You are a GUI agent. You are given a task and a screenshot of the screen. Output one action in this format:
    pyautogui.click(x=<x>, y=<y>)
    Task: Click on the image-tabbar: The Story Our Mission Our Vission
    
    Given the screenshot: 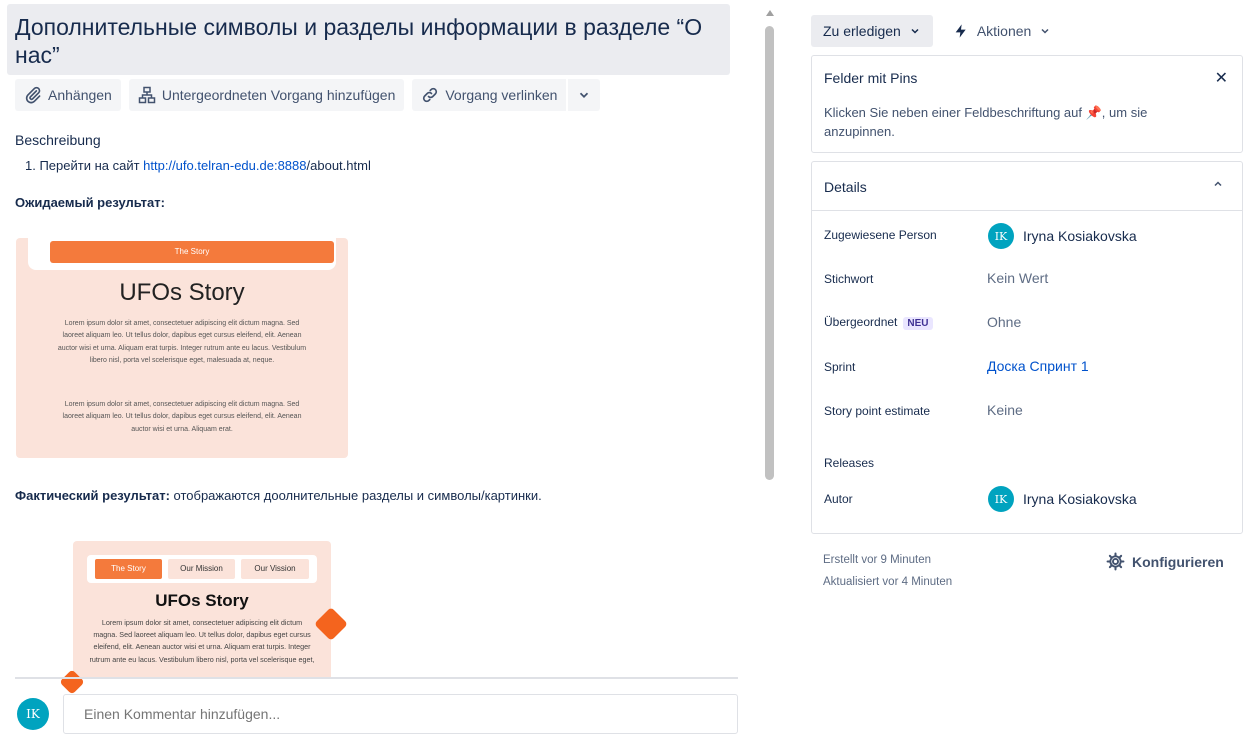 What is the action you would take?
    pyautogui.click(x=202, y=569)
    